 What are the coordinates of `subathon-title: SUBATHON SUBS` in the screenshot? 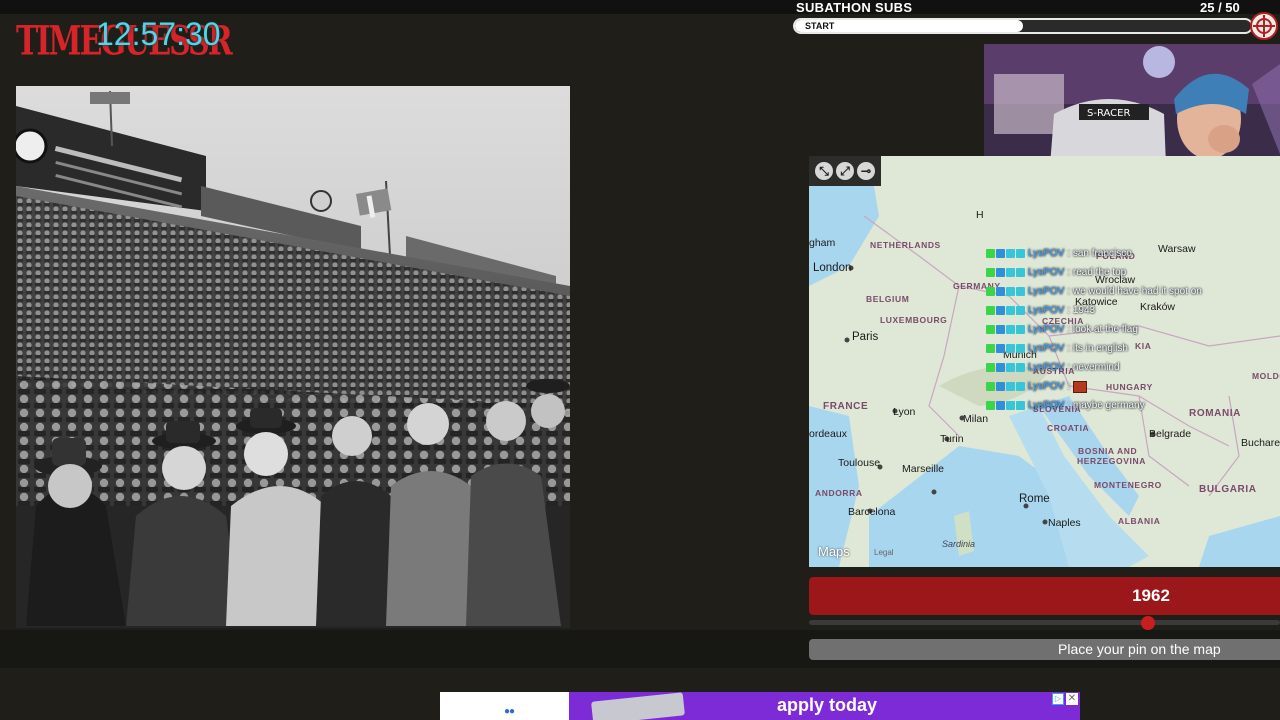 It's located at (854, 7).